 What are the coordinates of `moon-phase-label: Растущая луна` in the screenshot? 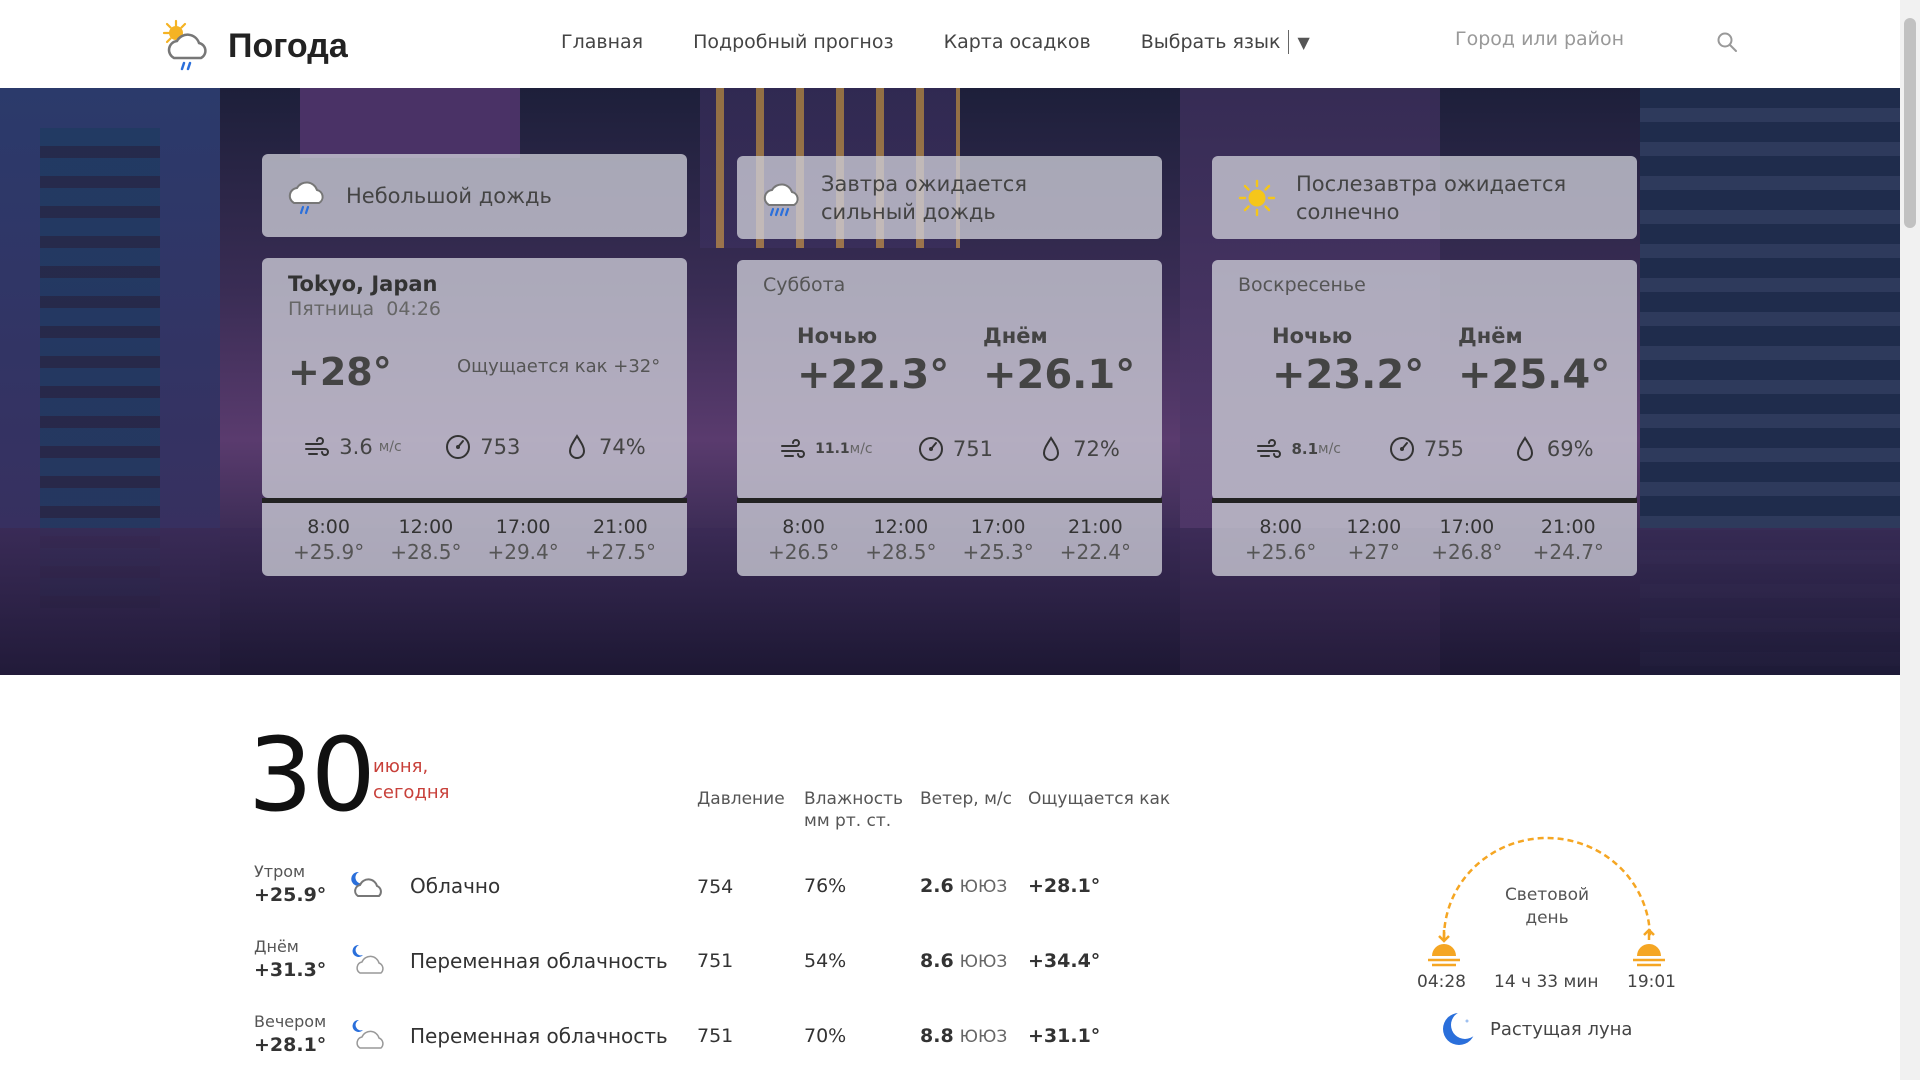 It's located at (1561, 1029).